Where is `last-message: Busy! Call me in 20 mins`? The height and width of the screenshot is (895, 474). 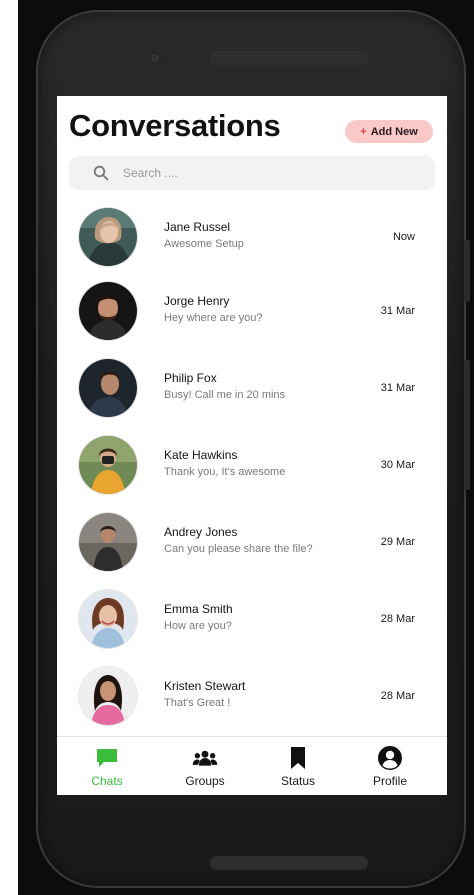
last-message: Busy! Call me in 20 mins is located at coordinates (225, 395).